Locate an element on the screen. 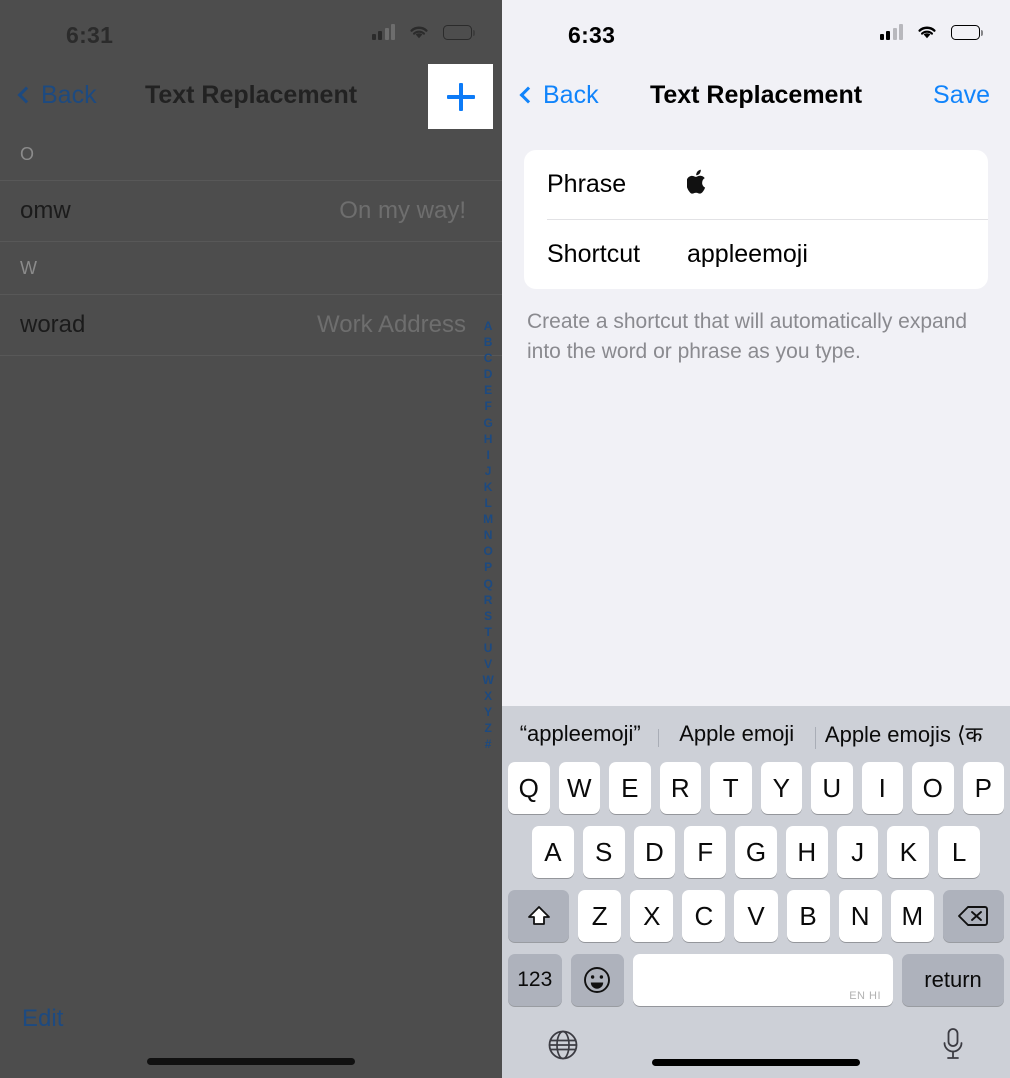  key-s: S is located at coordinates (603, 852).